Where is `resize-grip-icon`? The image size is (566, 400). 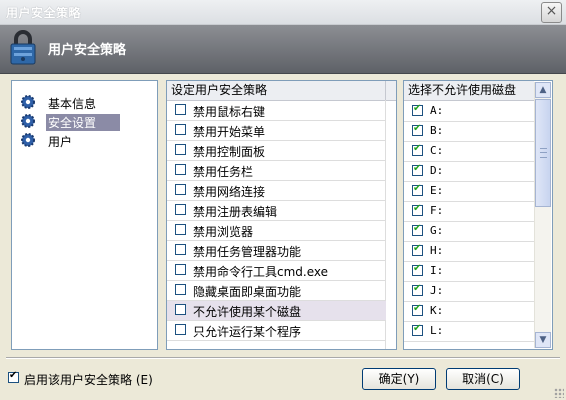 resize-grip-icon is located at coordinates (559, 393).